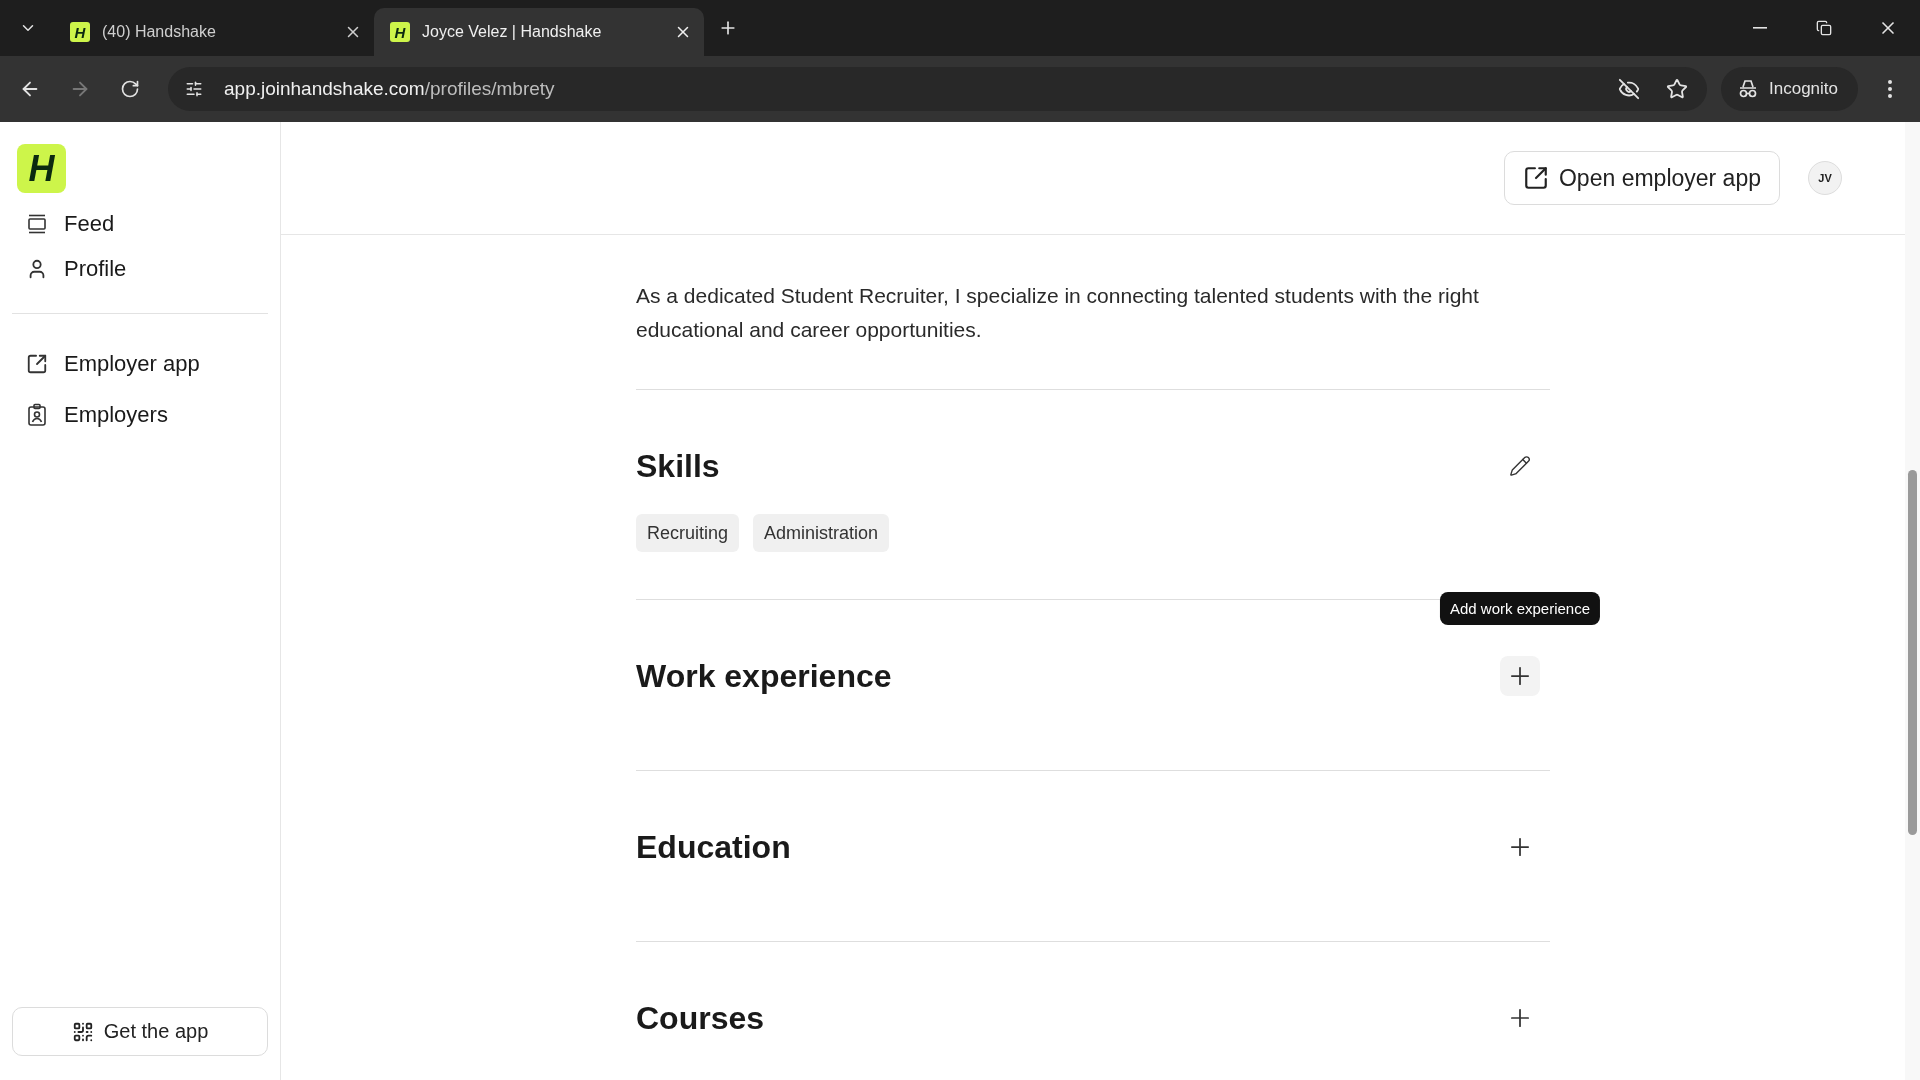  I want to click on section-title: Skills, so click(678, 466).